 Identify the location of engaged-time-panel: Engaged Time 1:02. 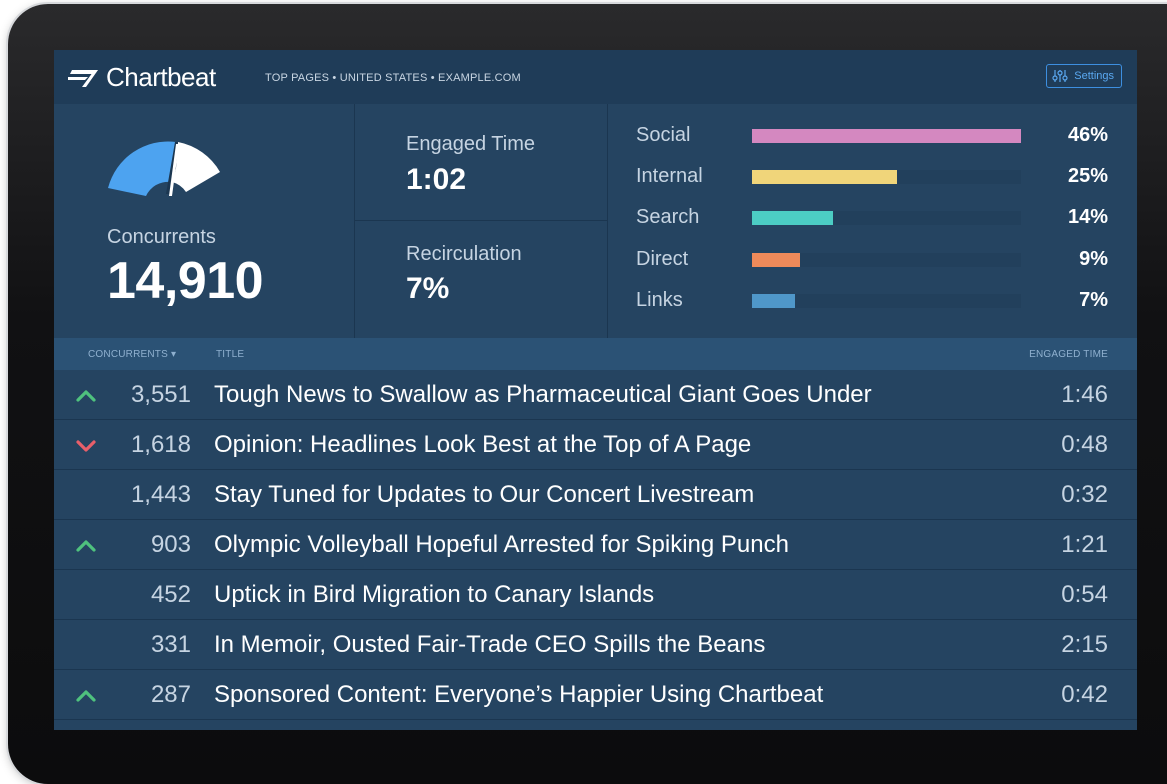
(481, 162).